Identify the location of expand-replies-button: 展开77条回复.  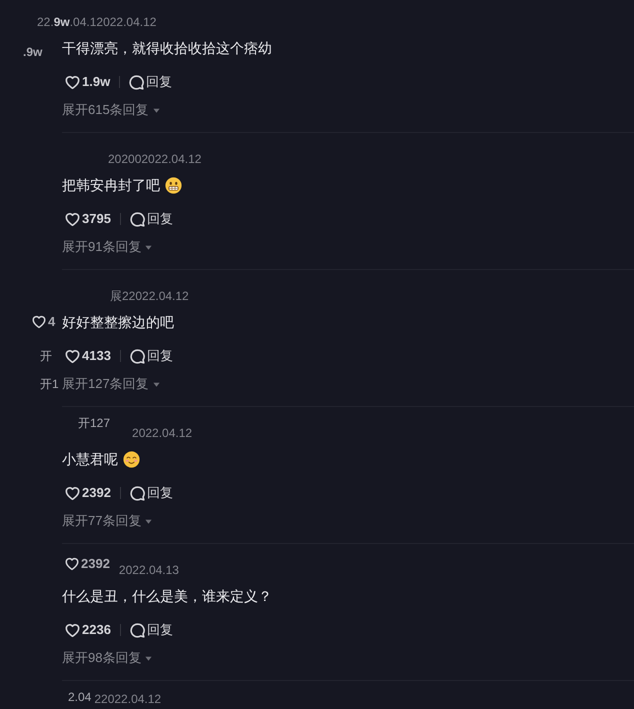
(107, 521).